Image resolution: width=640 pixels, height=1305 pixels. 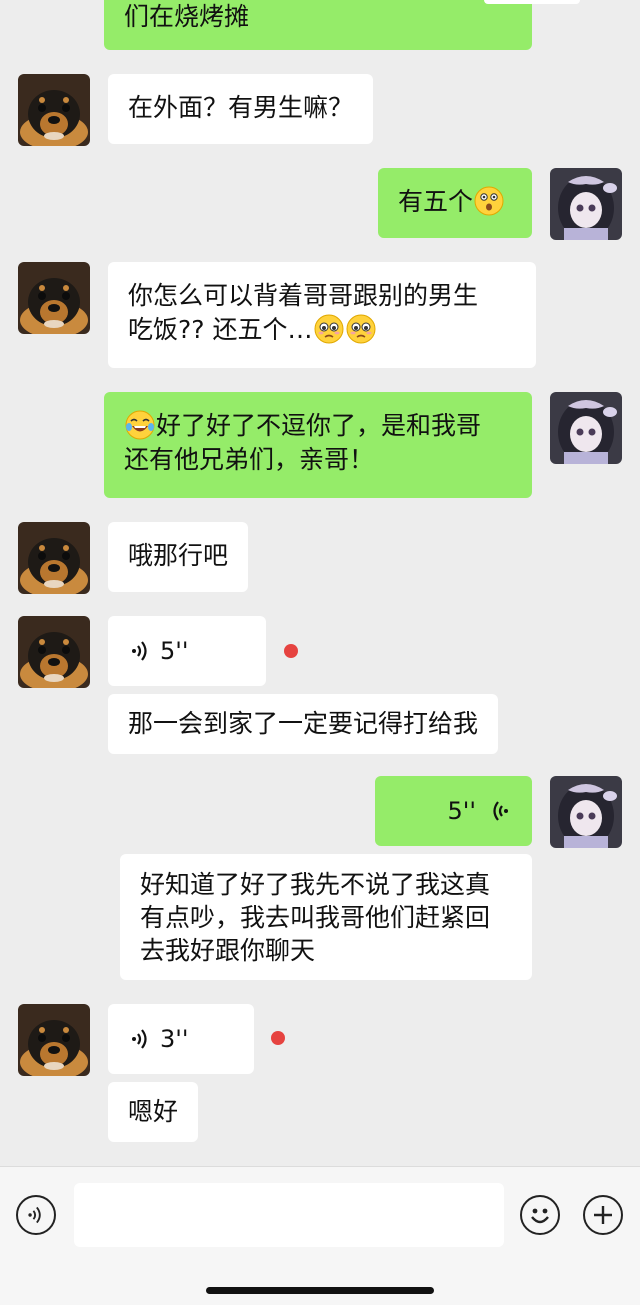 I want to click on voice-toggle-button, so click(x=36, y=1215).